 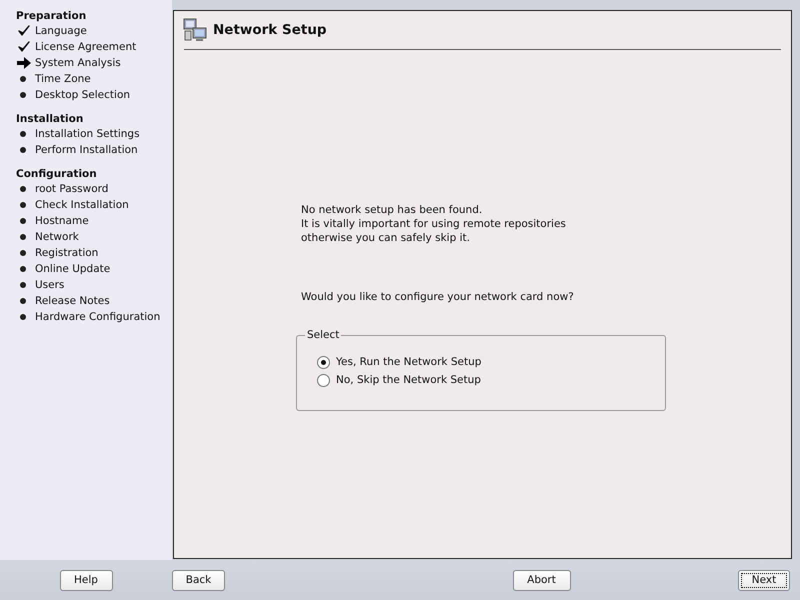 What do you see at coordinates (195, 30) in the screenshot?
I see `network-computers-icon` at bounding box center [195, 30].